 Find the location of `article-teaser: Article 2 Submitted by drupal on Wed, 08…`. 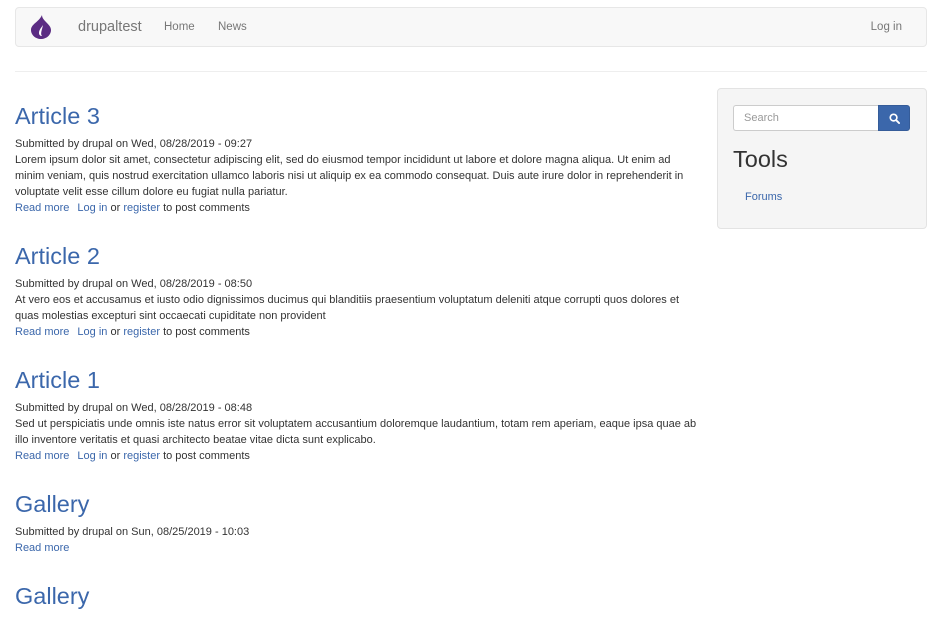

article-teaser: Article 2 Submitted by drupal on Wed, 08… is located at coordinates (357, 290).